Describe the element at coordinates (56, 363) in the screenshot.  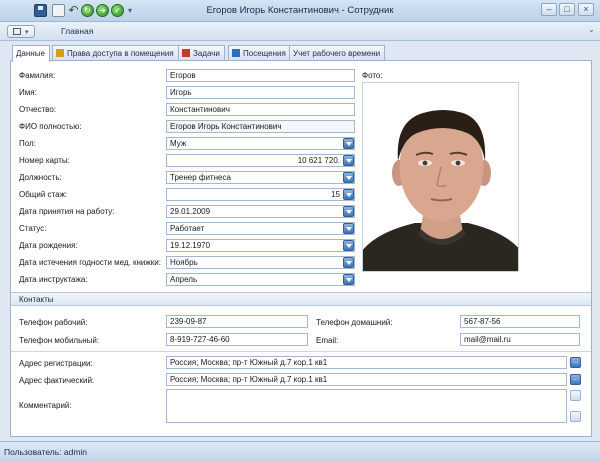
I see `registration-address-label: Адрес регистрации:` at that location.